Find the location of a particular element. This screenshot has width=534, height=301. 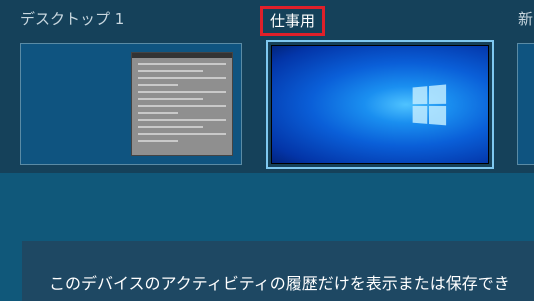

desktop-label-1: デスクトップ 1 is located at coordinates (72, 18).